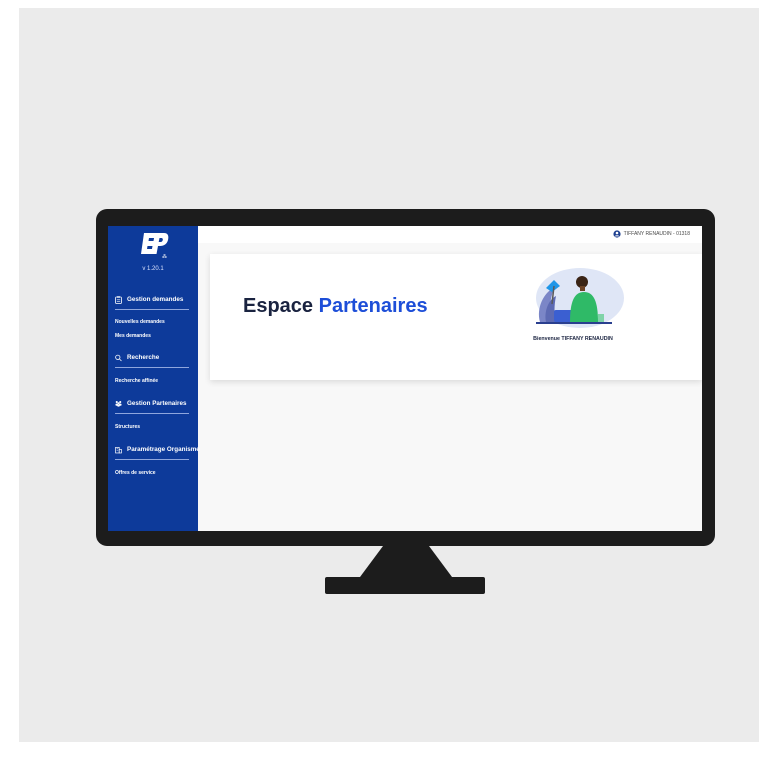 Image resolution: width=778 pixels, height=770 pixels. I want to click on sidebar-item-offres-de-service: Offres de service, so click(135, 473).